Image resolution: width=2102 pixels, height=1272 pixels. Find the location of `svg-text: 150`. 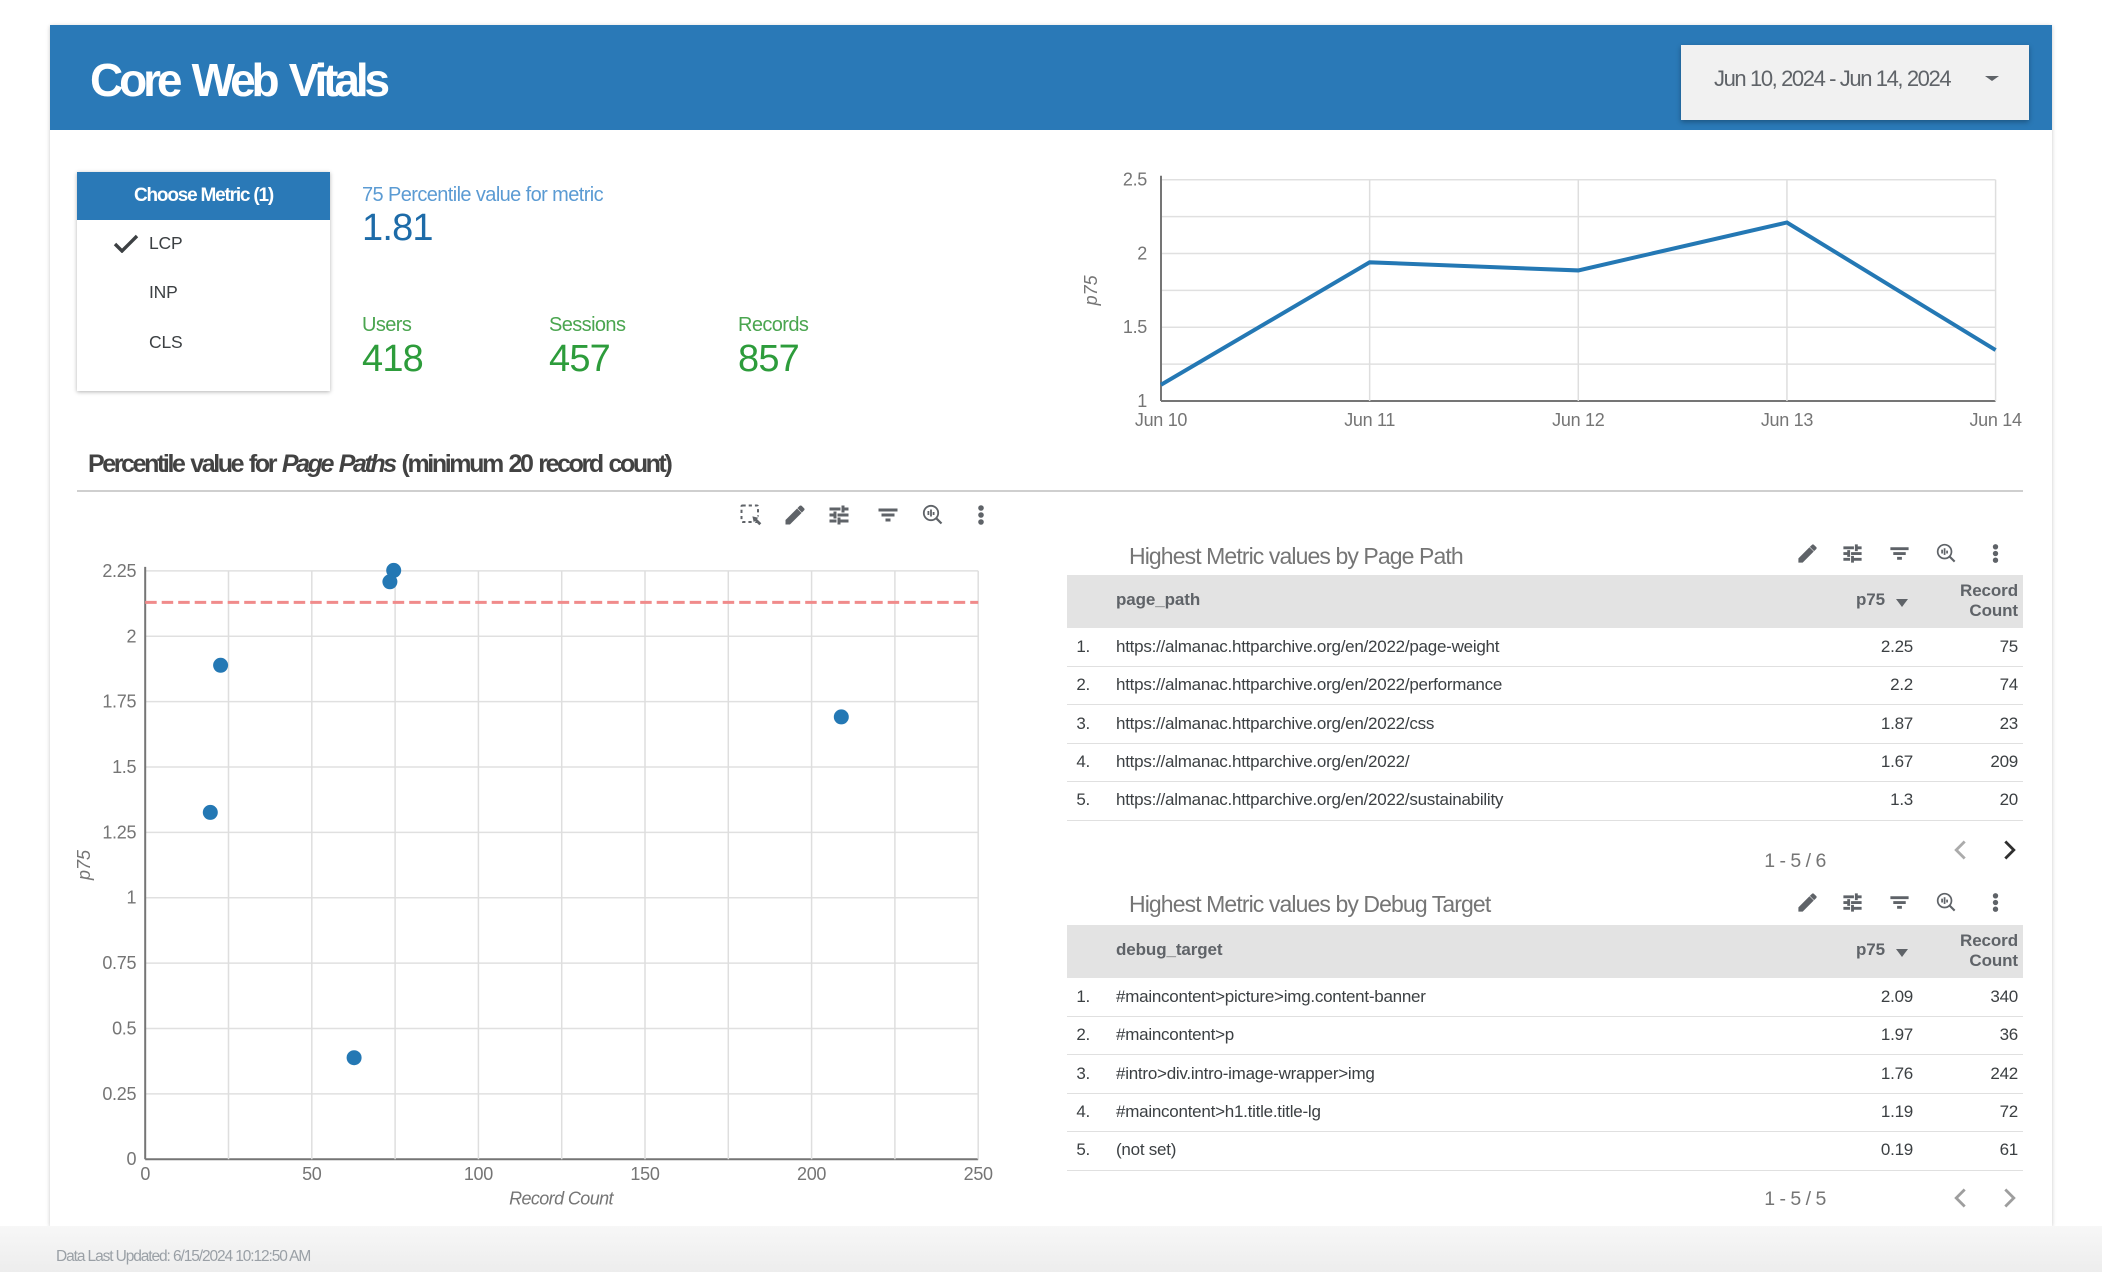

svg-text: 150 is located at coordinates (644, 1174).